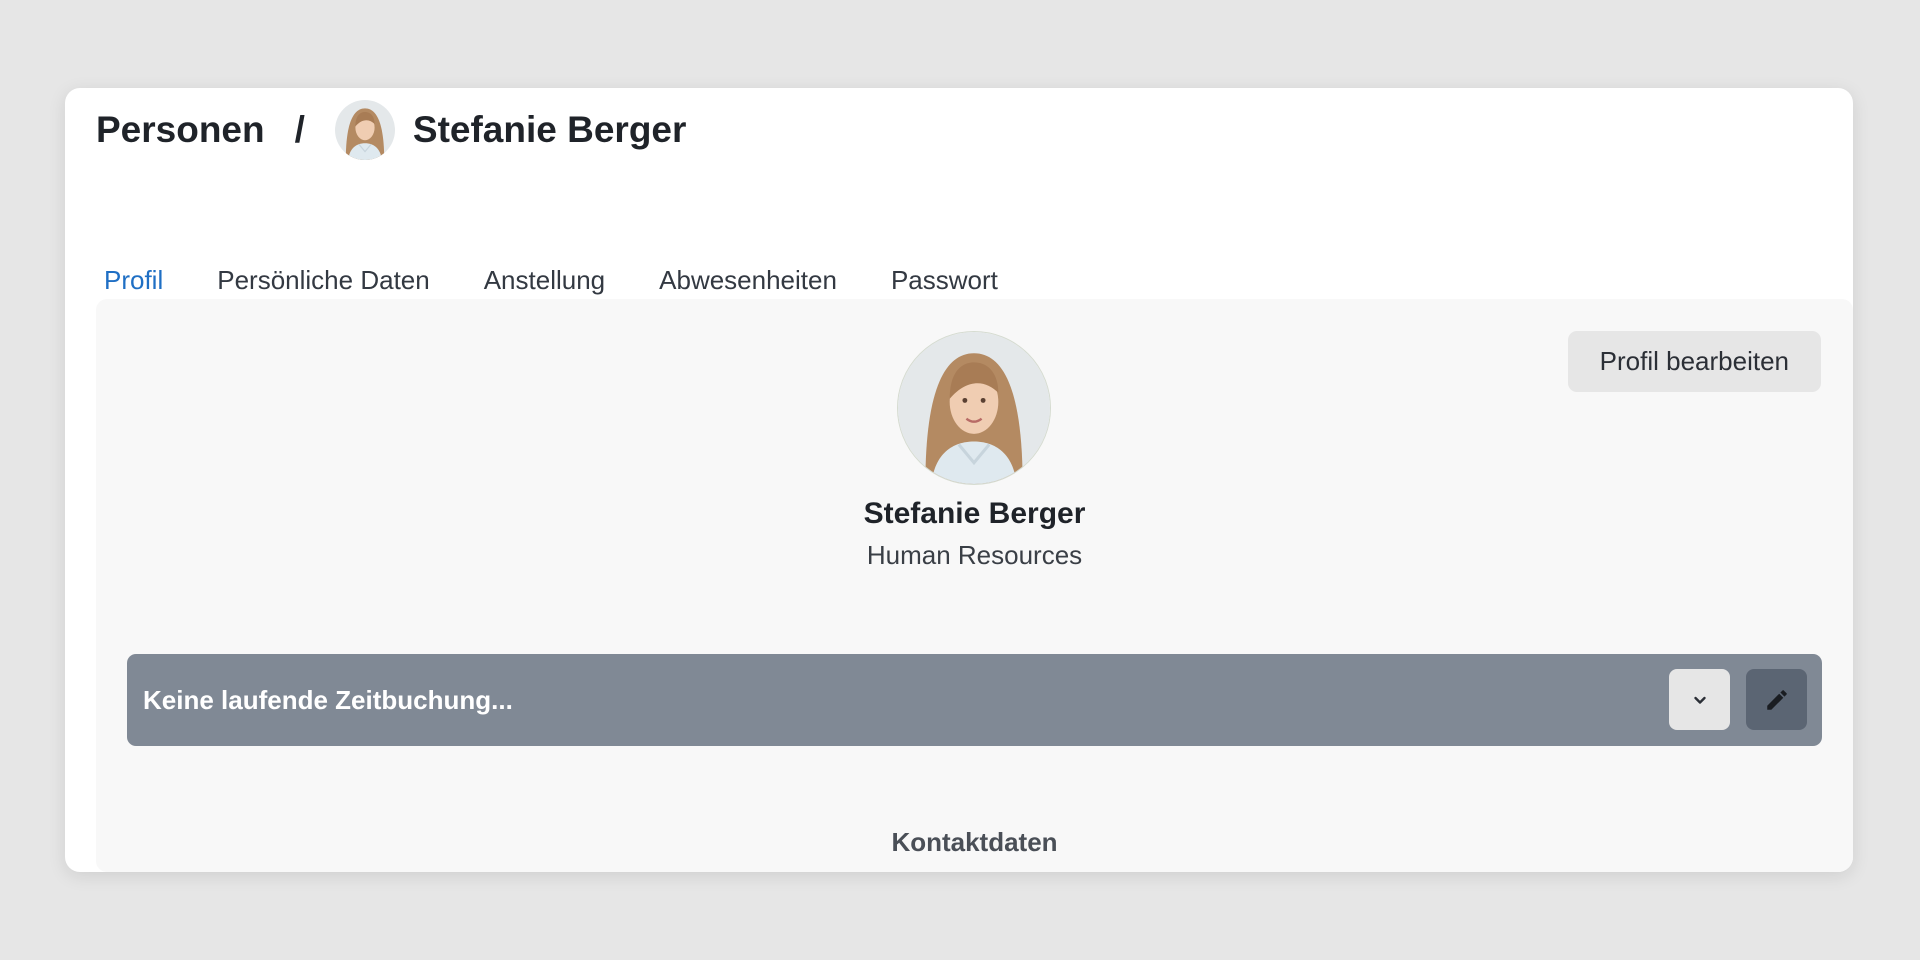 Image resolution: width=1920 pixels, height=960 pixels. I want to click on breadcrumb: Personen / Stefanie Berger, so click(391, 130).